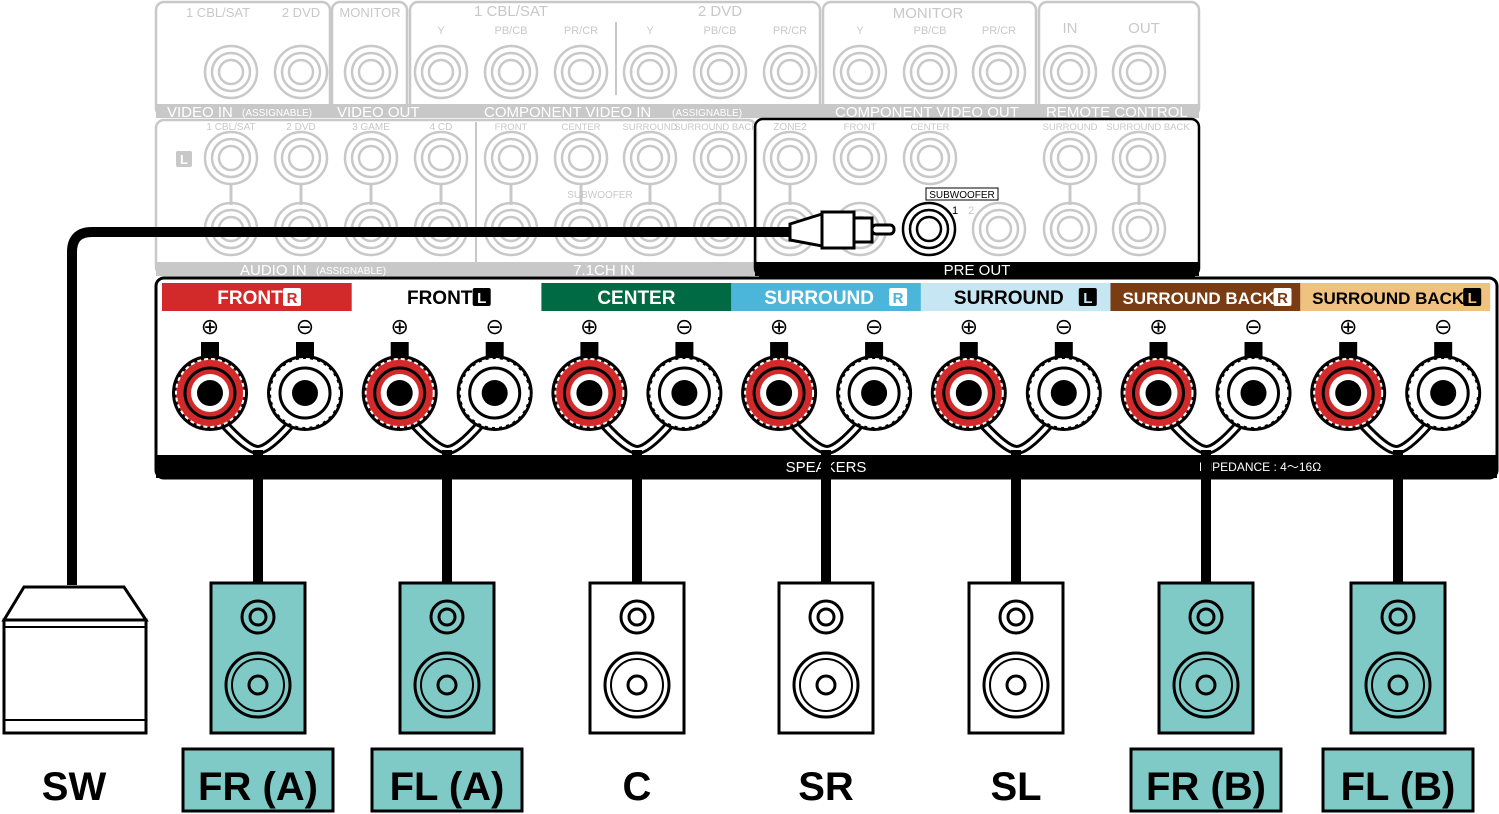  Describe the element at coordinates (1144, 28) in the screenshot. I see `remote-out-label: OUT` at that location.